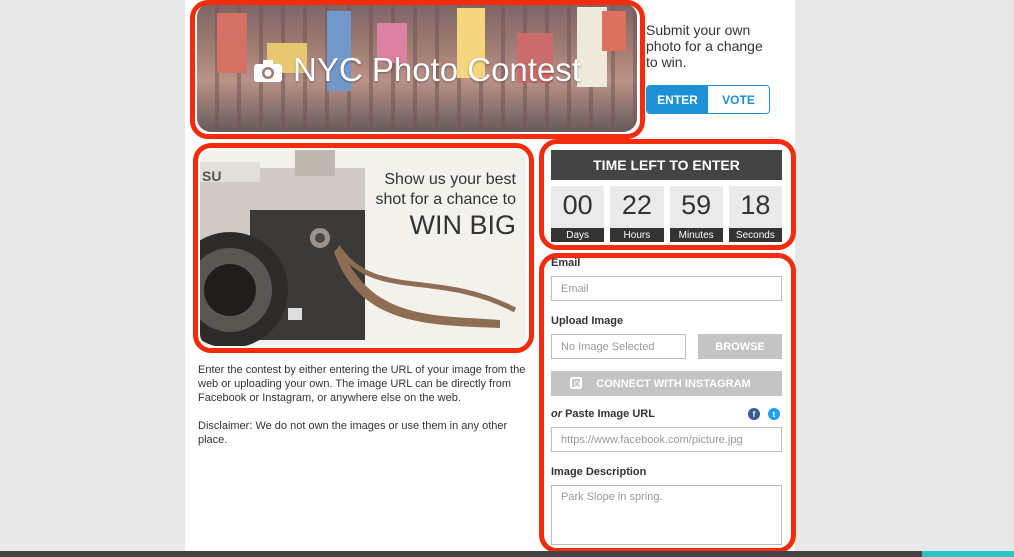  What do you see at coordinates (696, 205) in the screenshot?
I see `timer-minutes-value: 59` at bounding box center [696, 205].